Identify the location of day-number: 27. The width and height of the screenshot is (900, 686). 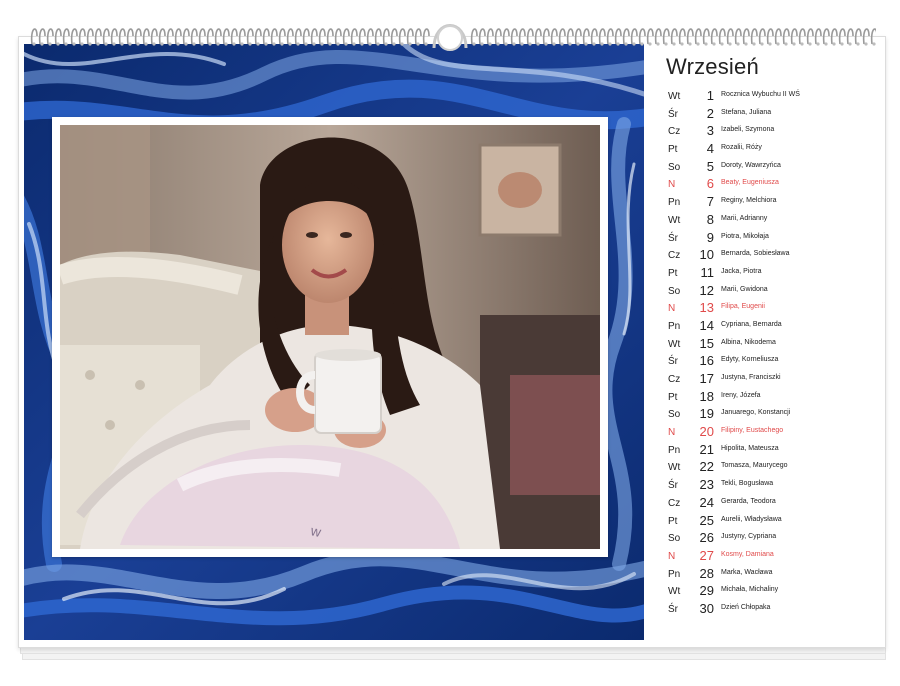
(706, 555).